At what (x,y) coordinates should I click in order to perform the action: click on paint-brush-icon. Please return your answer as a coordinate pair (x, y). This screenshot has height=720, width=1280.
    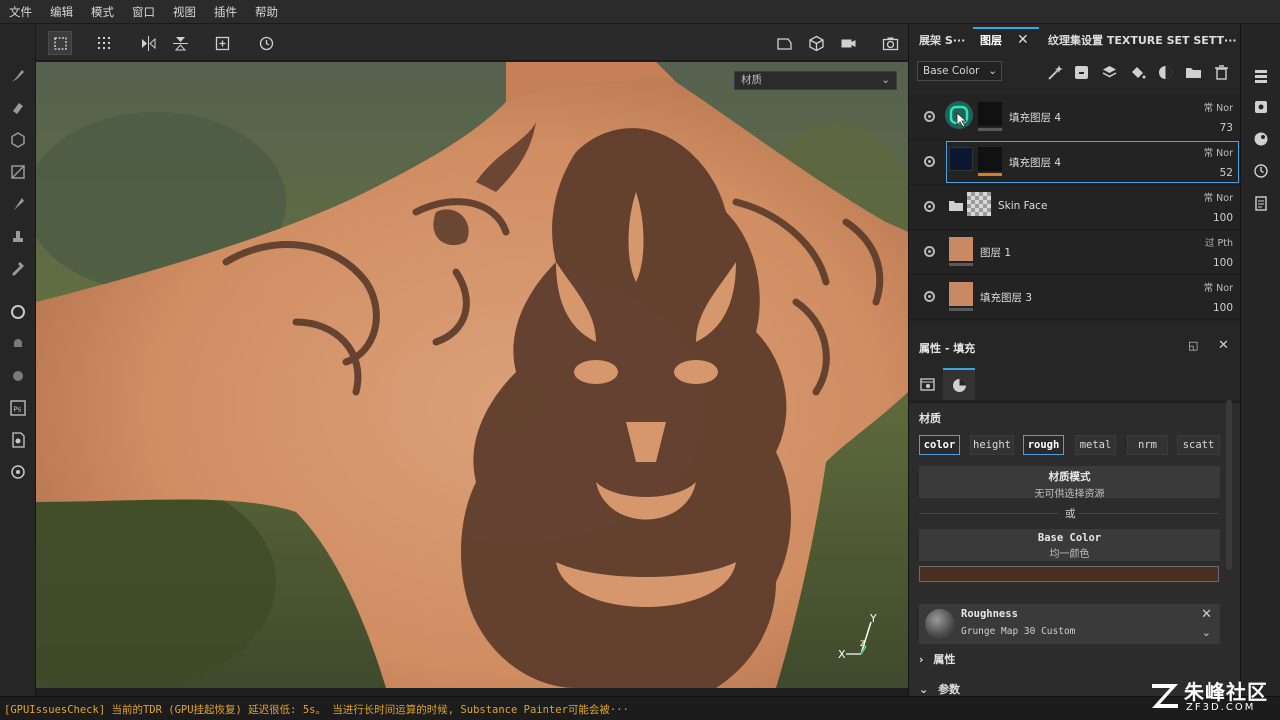
    Looking at the image, I should click on (18, 76).